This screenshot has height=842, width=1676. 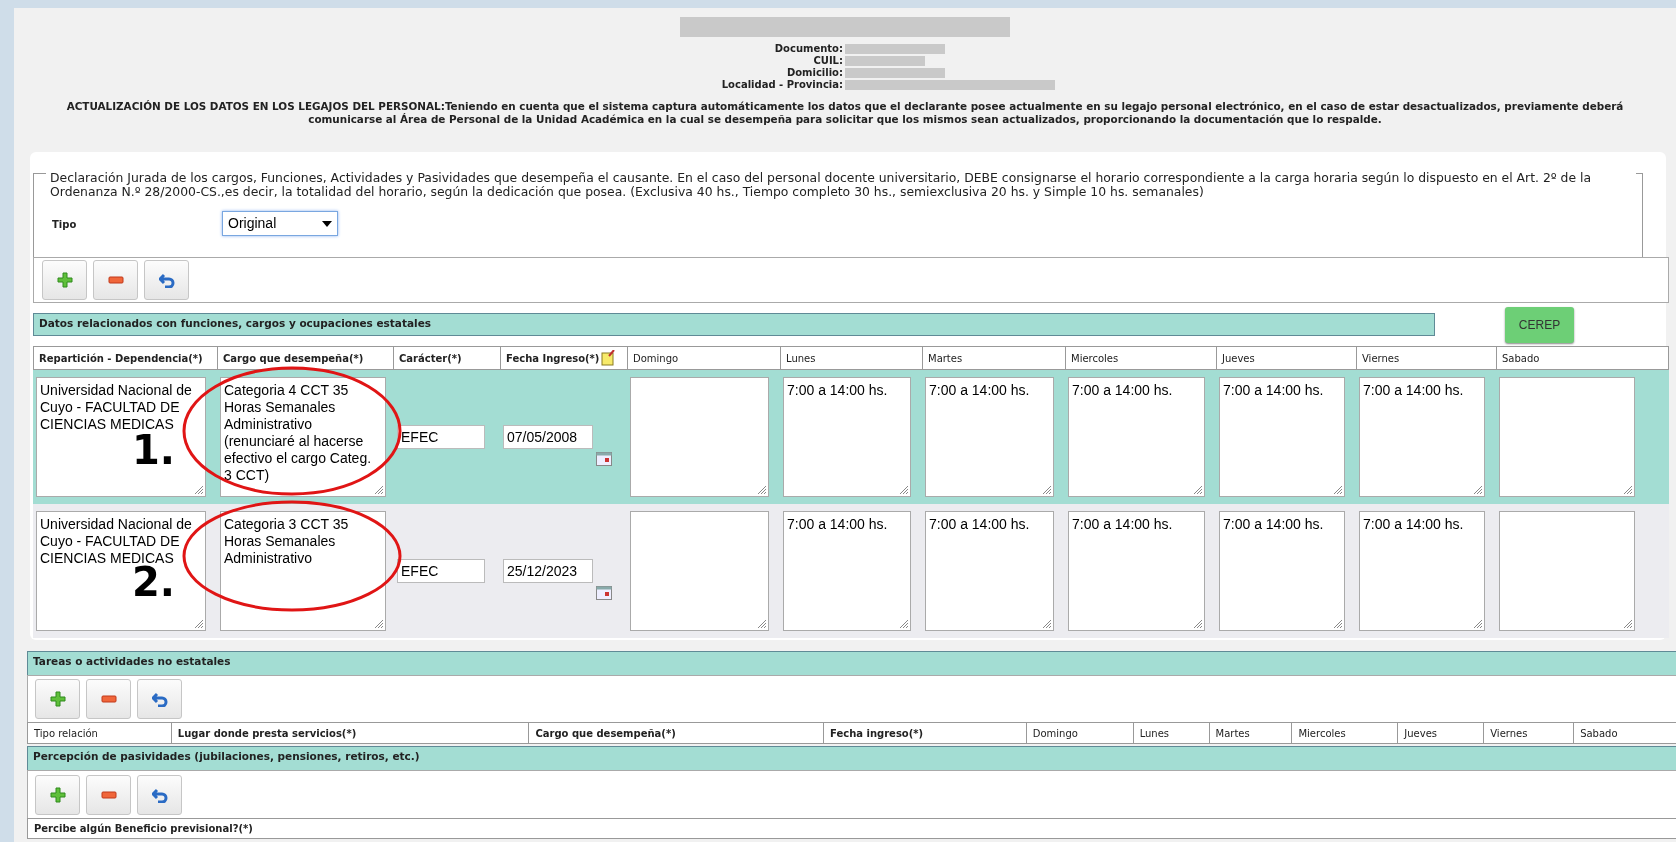 What do you see at coordinates (235, 323) in the screenshot?
I see `section-title: Datos relacionados con funciones, cargos y ocupaciones estatales` at bounding box center [235, 323].